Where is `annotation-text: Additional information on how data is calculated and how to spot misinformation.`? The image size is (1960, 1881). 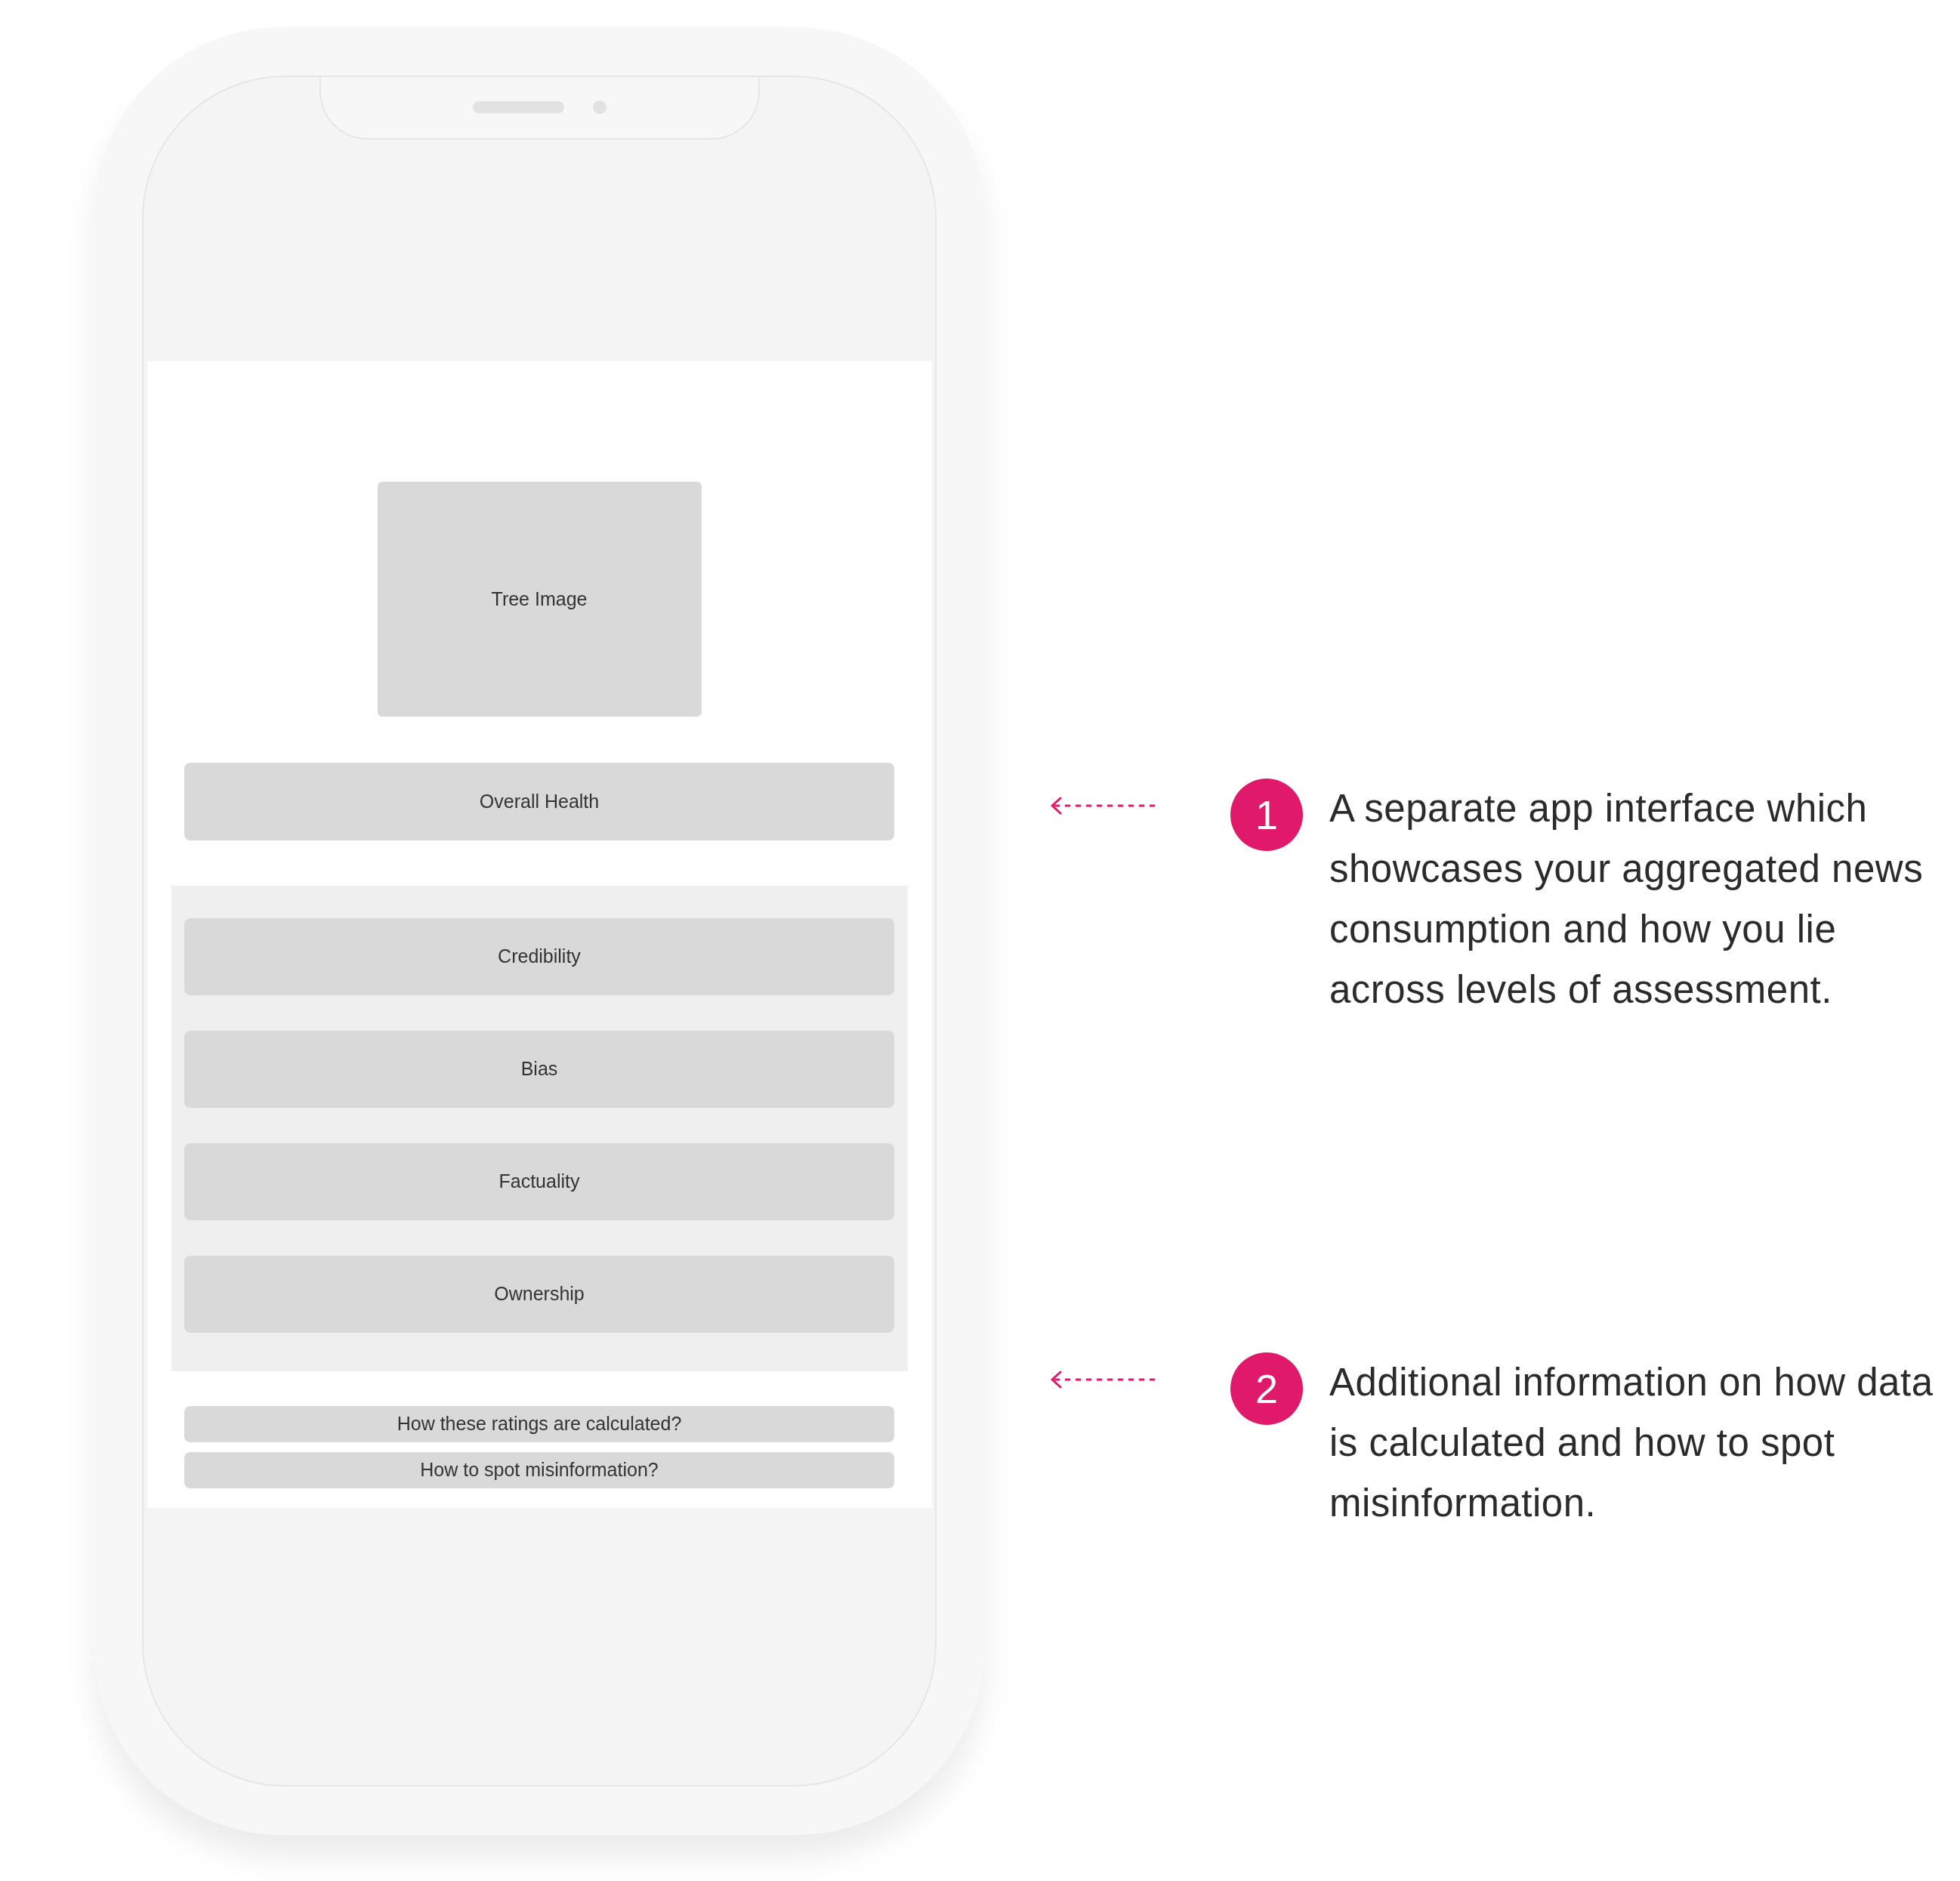 annotation-text: Additional information on how data is calculated and how to spot misinformation. is located at coordinates (1631, 1443).